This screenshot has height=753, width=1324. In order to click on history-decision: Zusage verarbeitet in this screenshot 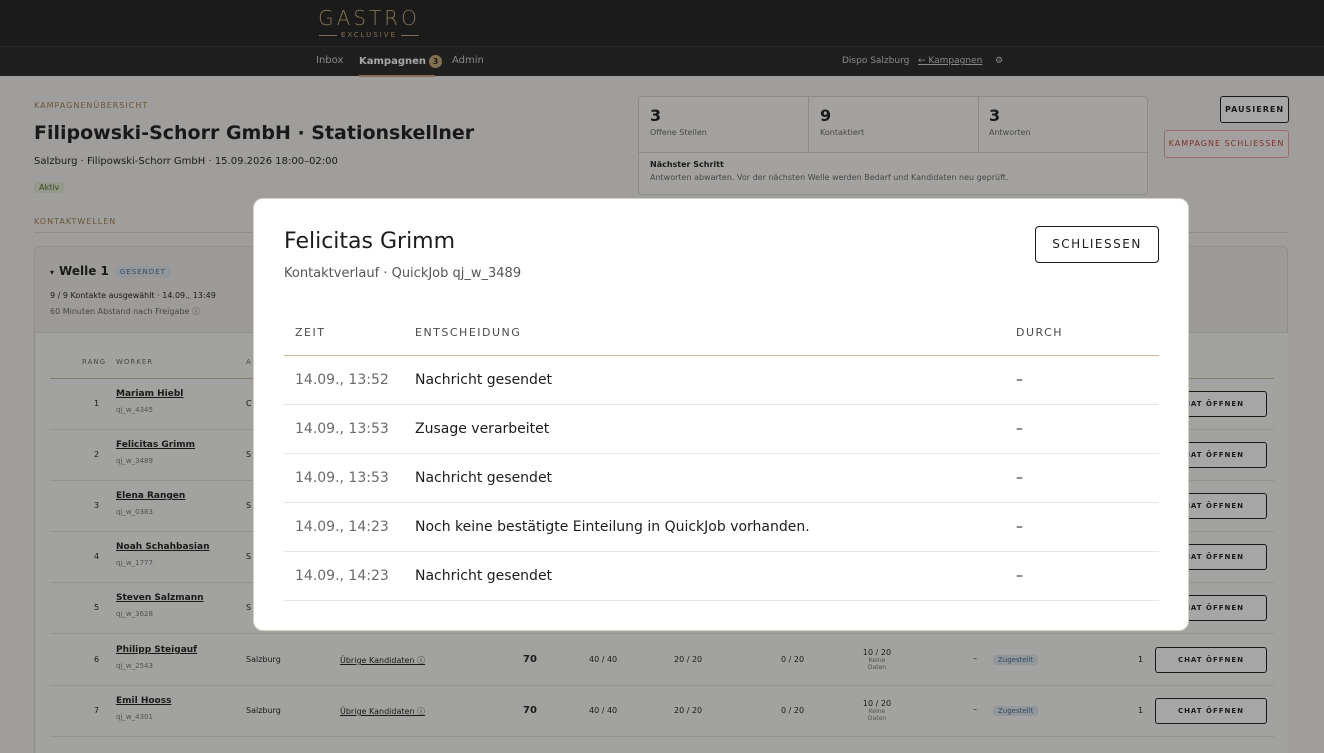, I will do `click(482, 429)`.